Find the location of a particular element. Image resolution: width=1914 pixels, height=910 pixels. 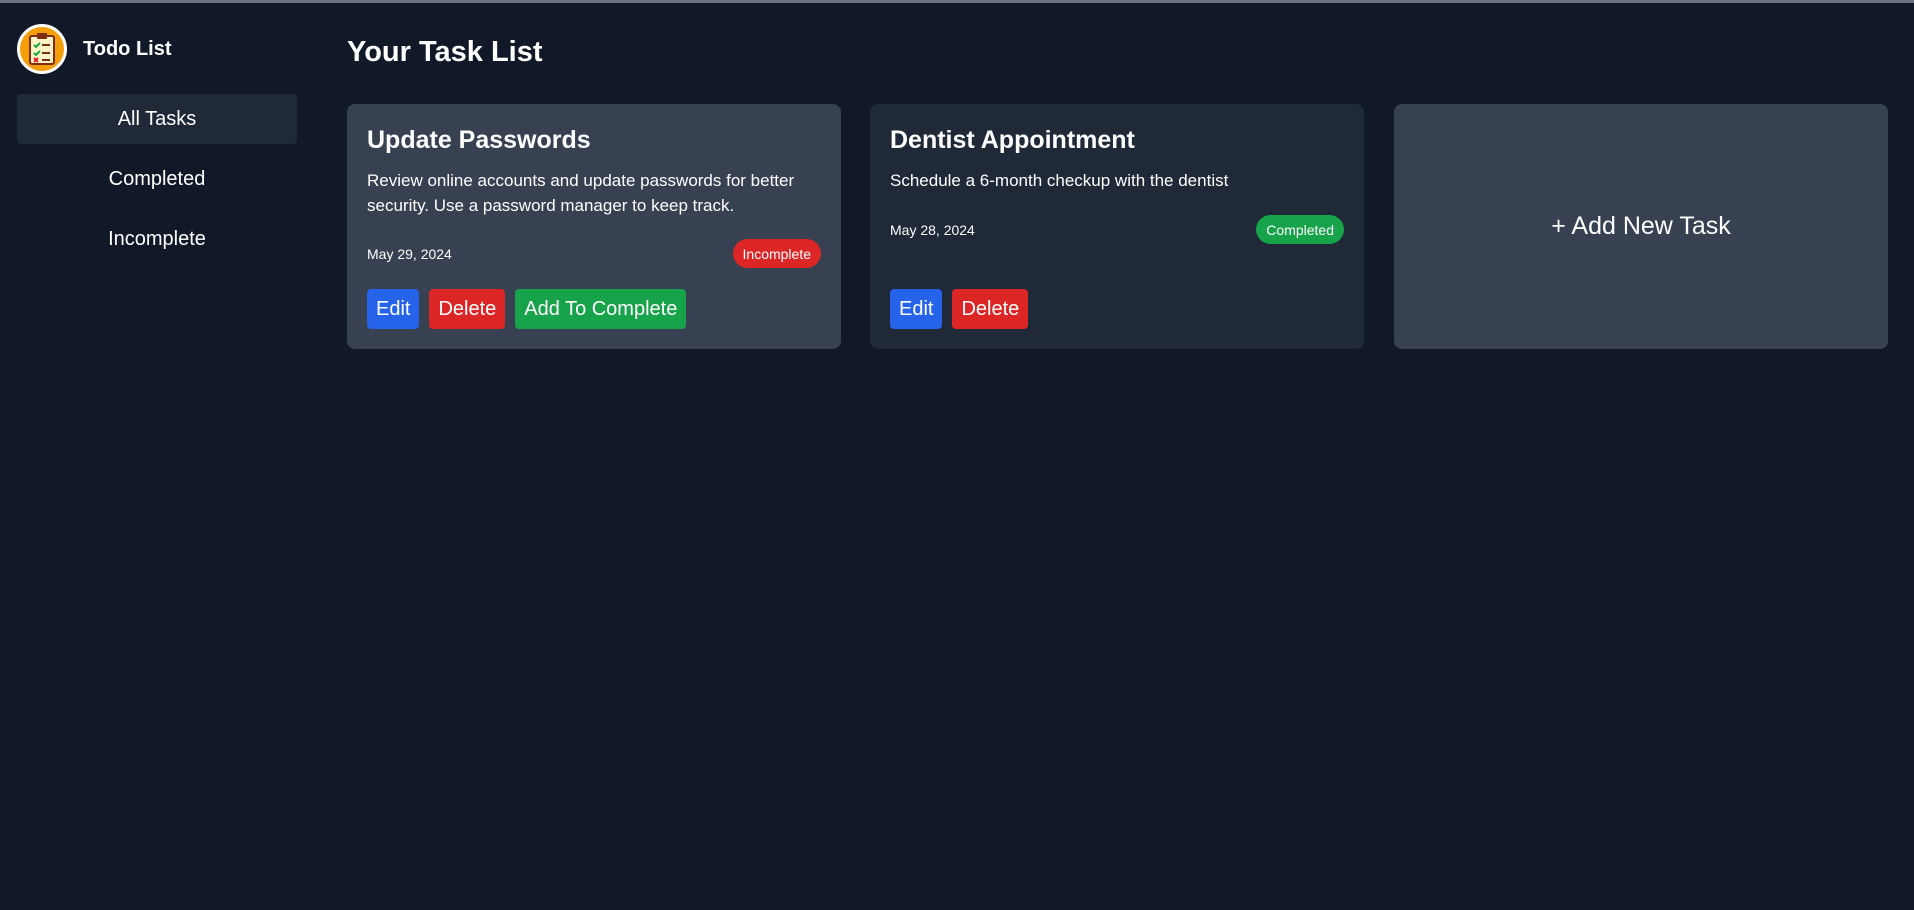

task-title: Update Passwords is located at coordinates (479, 140).